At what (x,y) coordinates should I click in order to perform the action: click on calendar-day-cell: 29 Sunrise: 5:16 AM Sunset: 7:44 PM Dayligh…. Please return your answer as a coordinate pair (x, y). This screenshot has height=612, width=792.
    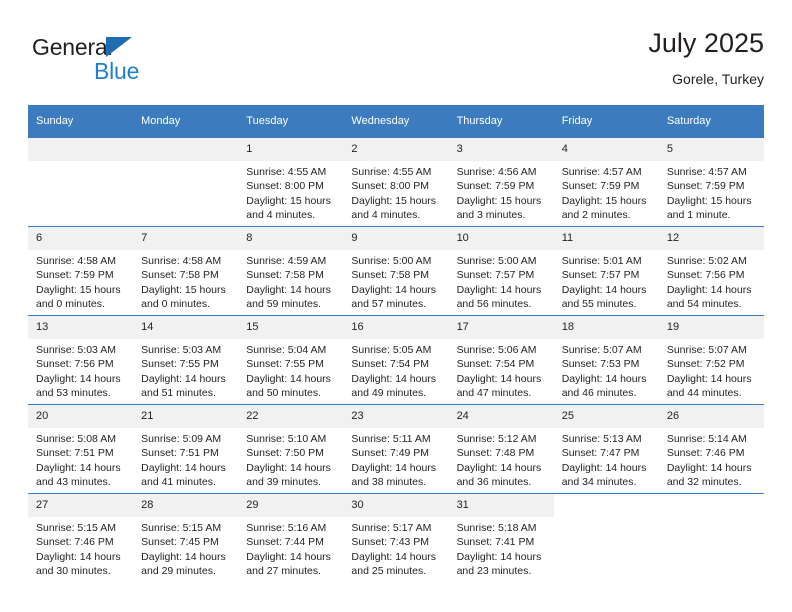
    Looking at the image, I should click on (291, 538).